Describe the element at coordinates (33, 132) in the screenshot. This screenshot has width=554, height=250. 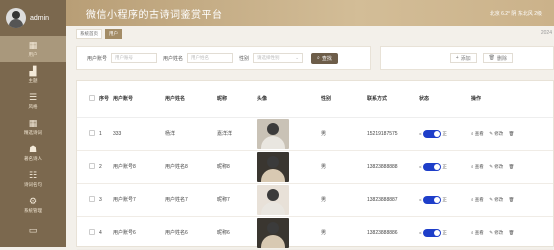
I see `sidebar-item-label: 精选诗词` at that location.